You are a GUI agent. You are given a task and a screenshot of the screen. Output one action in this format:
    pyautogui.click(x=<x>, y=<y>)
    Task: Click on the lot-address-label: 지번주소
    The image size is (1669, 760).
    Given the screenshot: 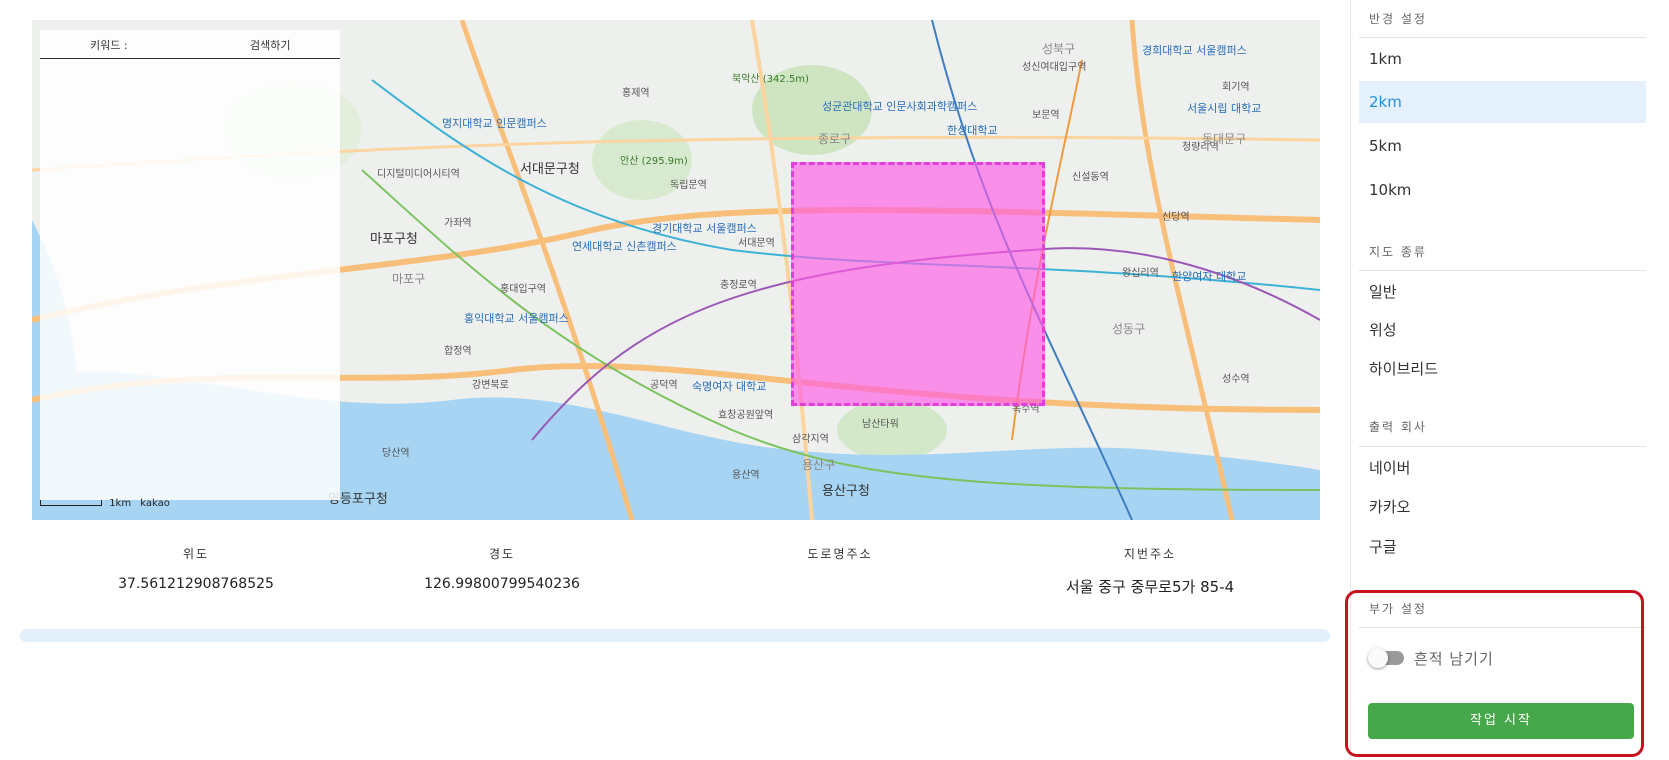 What is the action you would take?
    pyautogui.click(x=1150, y=554)
    